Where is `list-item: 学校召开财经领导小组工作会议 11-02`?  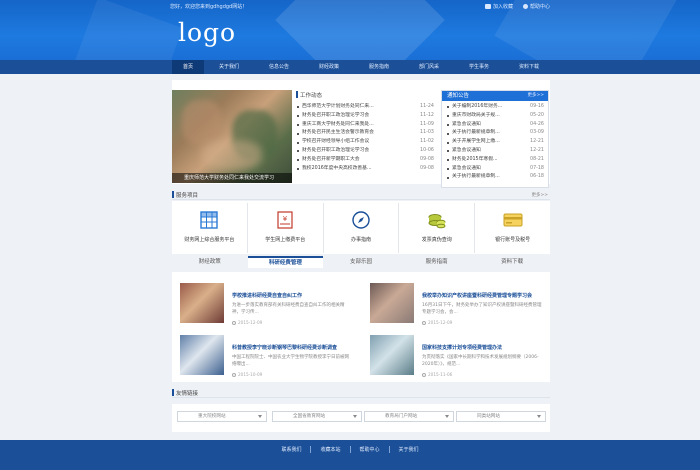 list-item: 学校召开财经领导小组工作会议 11-02 is located at coordinates (365, 142).